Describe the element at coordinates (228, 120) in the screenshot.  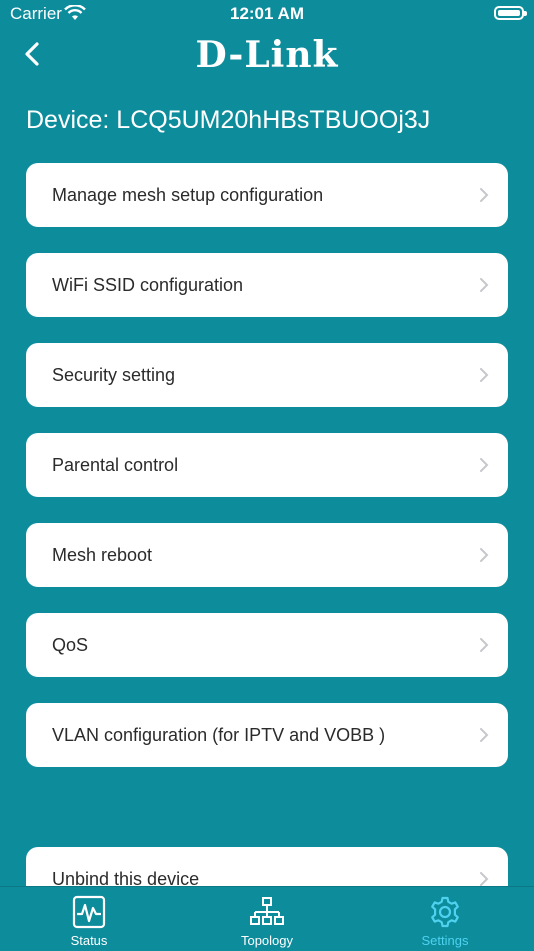
I see `device-title: Device: LCQ5UM20hHBsTBUOOj3J` at that location.